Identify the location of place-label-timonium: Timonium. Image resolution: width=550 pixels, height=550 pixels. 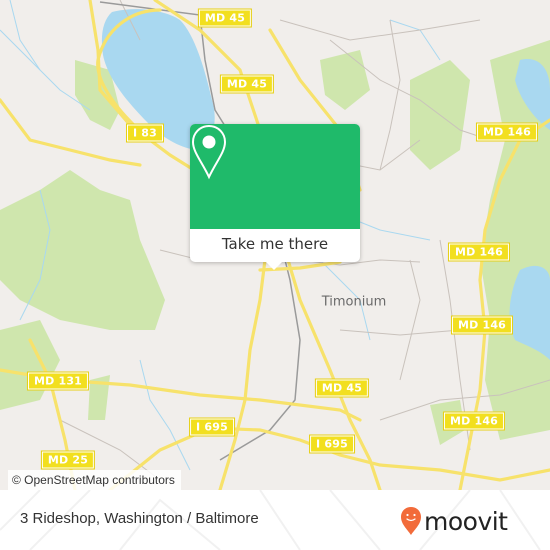
(354, 302).